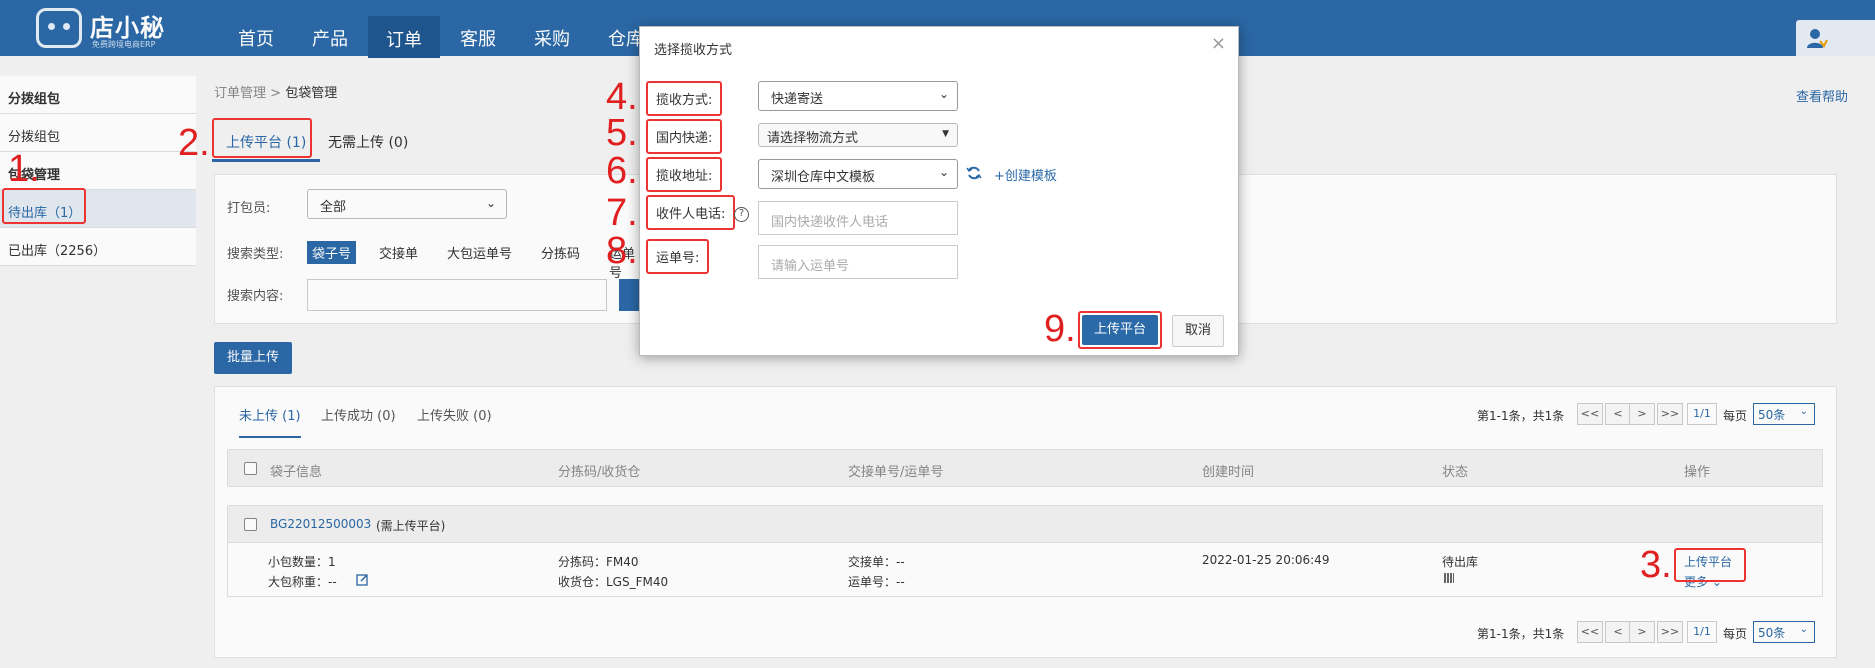  Describe the element at coordinates (194, 143) in the screenshot. I see `annotation-2: 2.` at that location.